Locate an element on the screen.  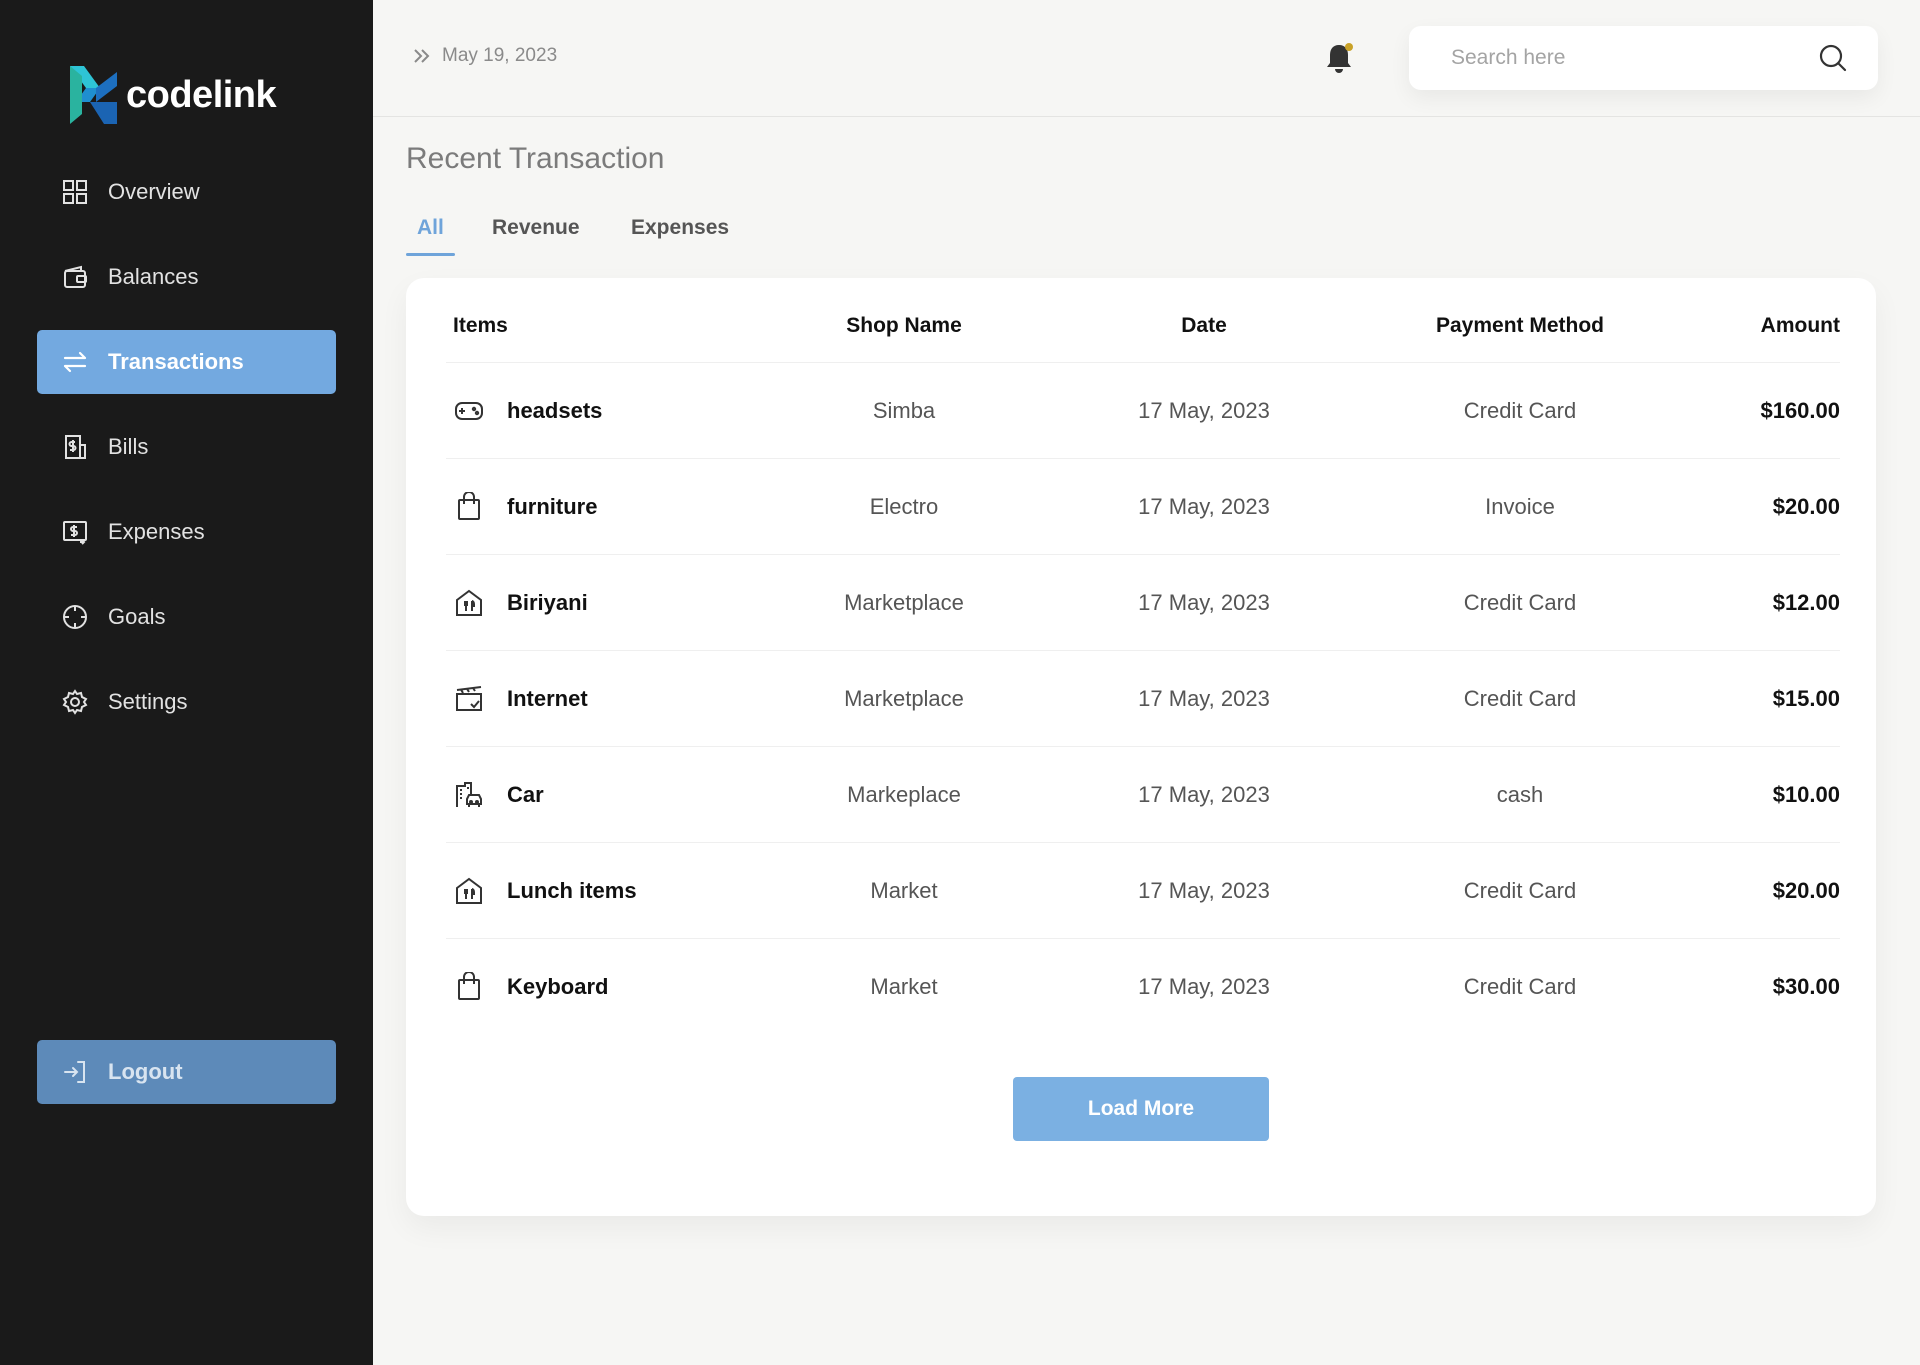
sidebar-item-label: Goals is located at coordinates (137, 616).